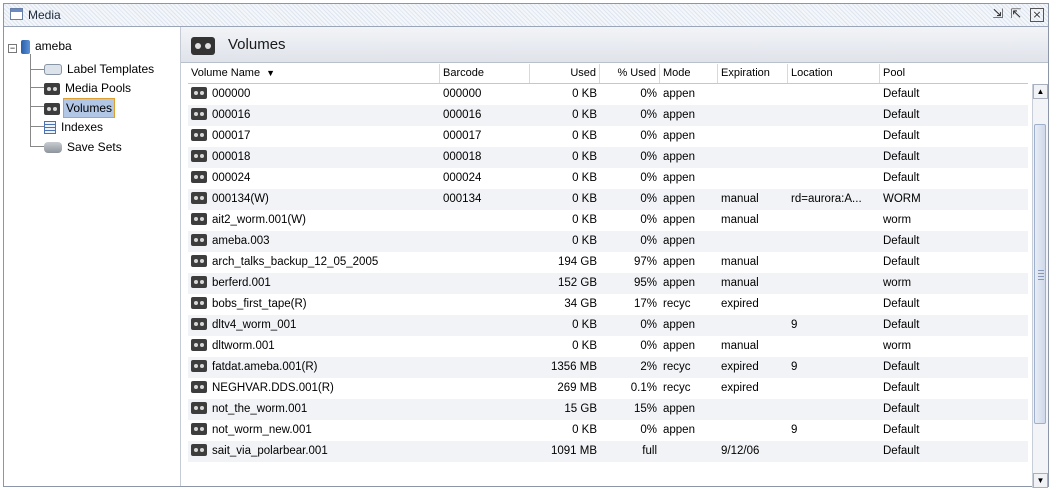 The width and height of the screenshot is (1059, 490). What do you see at coordinates (265, 367) in the screenshot?
I see `volume-name: fatdat.ameba.001(R)` at bounding box center [265, 367].